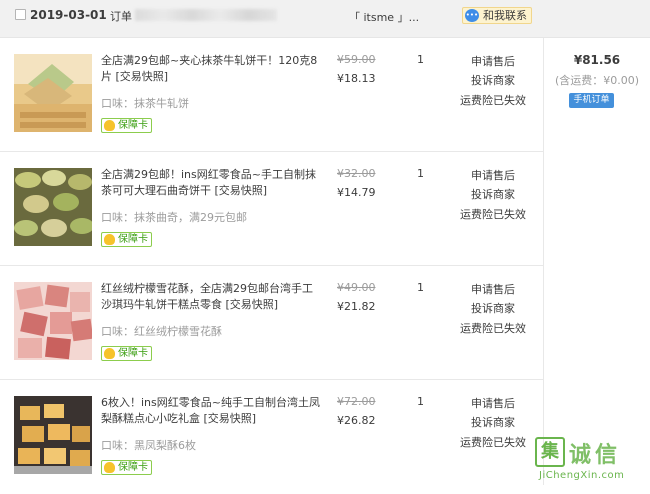 The image size is (650, 494). I want to click on paid-price: ¥14.79, so click(356, 192).